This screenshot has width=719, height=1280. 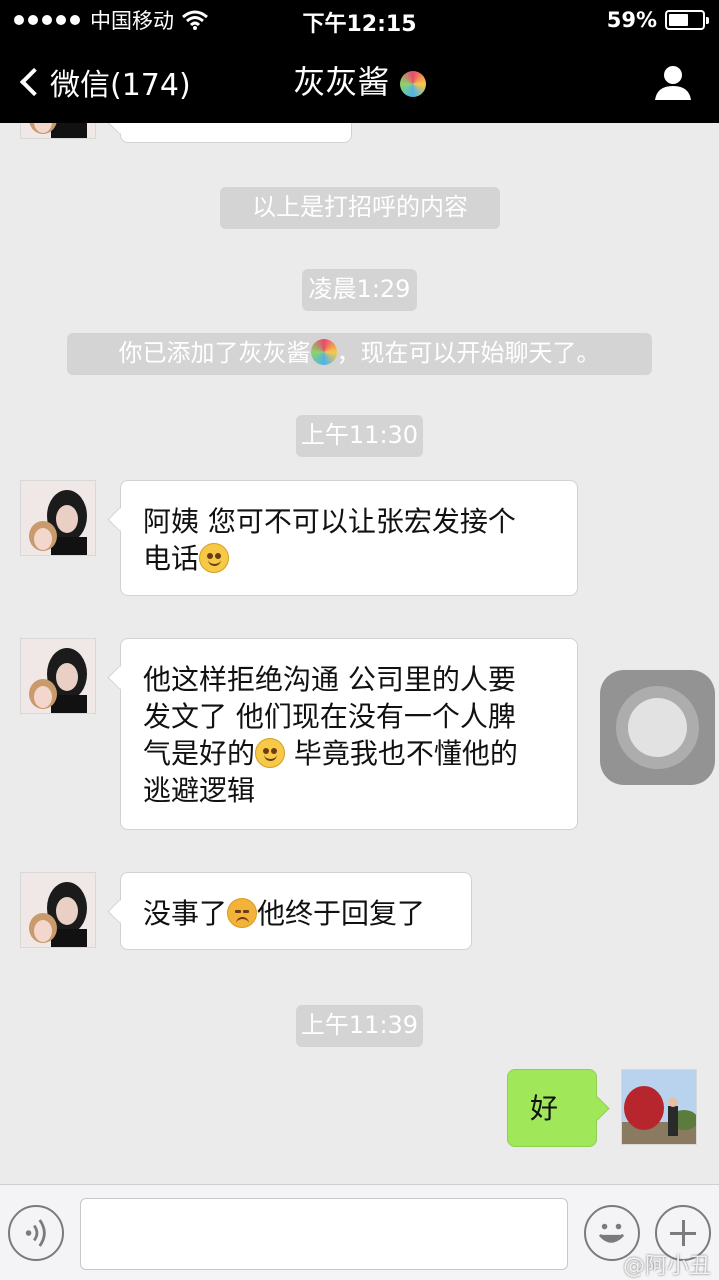 What do you see at coordinates (631, 20) in the screenshot?
I see `battery-percent: 59%` at bounding box center [631, 20].